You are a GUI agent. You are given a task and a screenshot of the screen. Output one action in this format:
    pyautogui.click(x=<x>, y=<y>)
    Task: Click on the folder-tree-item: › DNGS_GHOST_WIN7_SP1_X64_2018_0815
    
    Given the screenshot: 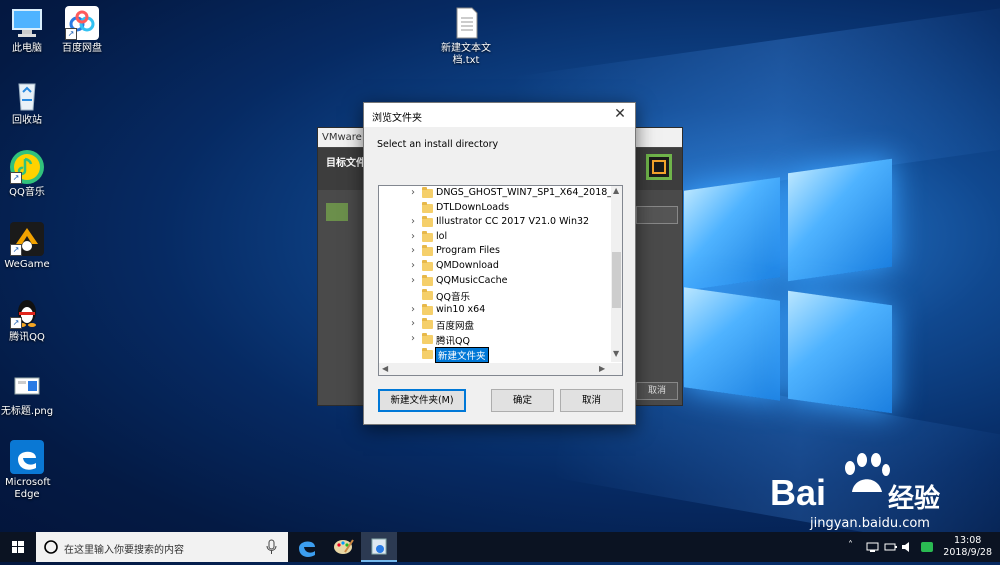 What is the action you would take?
    pyautogui.click(x=500, y=193)
    